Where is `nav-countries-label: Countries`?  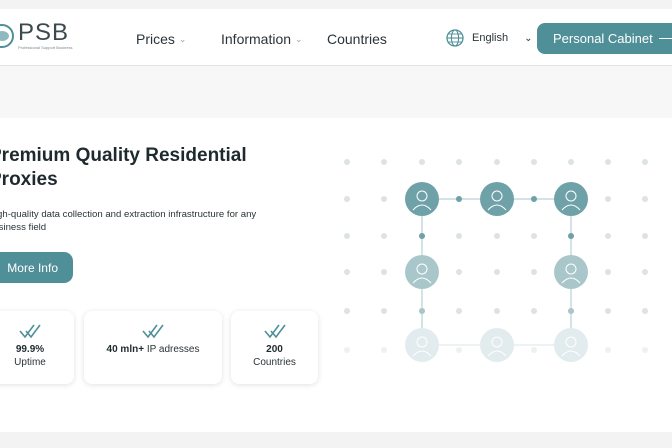 nav-countries-label: Countries is located at coordinates (357, 39).